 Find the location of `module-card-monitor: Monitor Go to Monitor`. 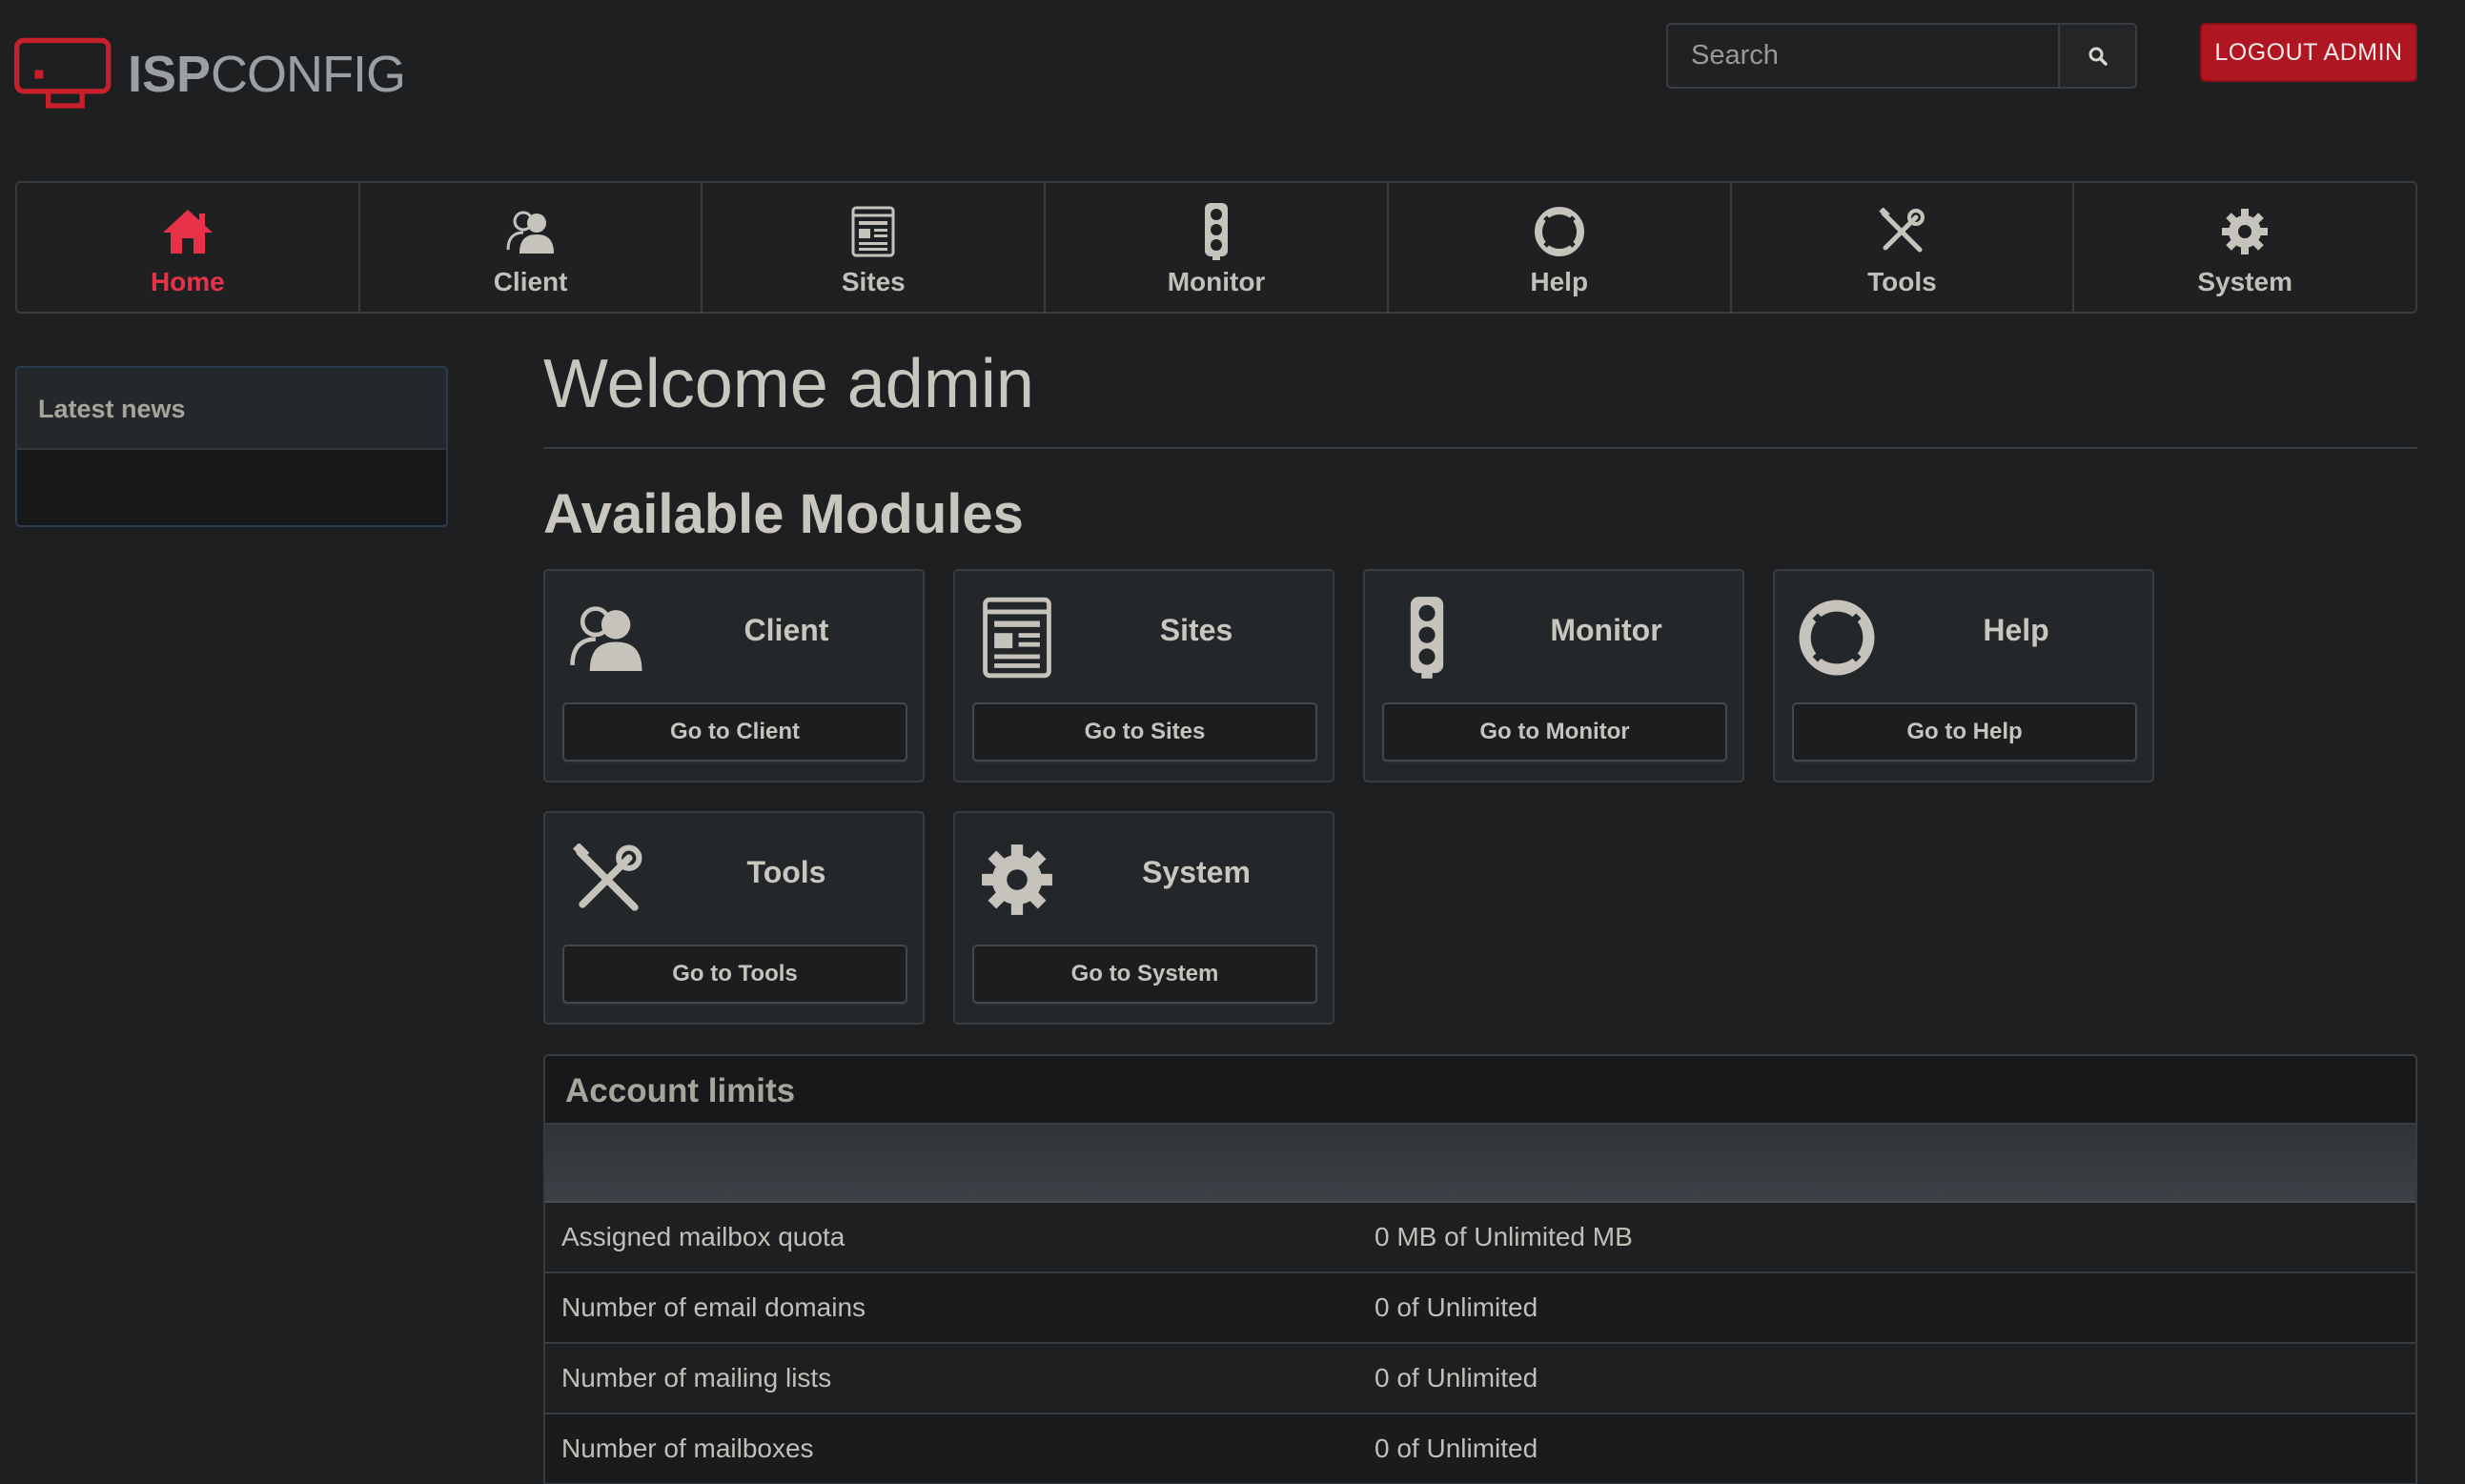

module-card-monitor: Monitor Go to Monitor is located at coordinates (1553, 676).